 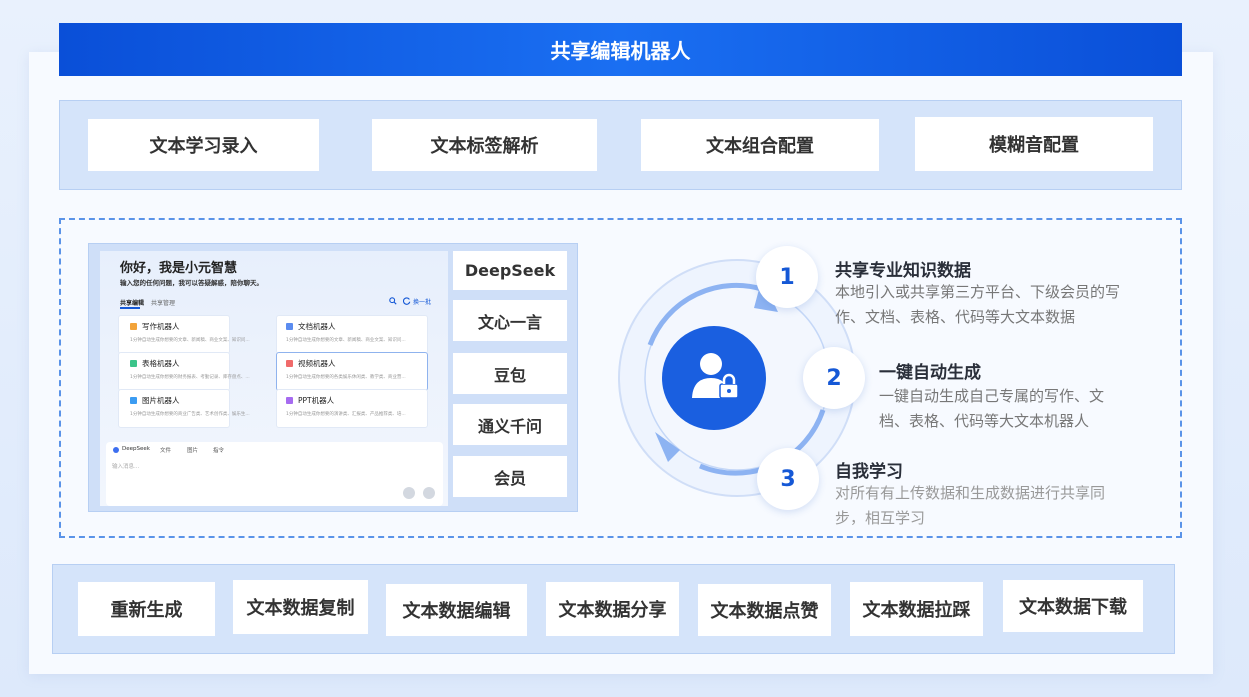 I want to click on bot-name: 视频机器人, so click(x=317, y=363).